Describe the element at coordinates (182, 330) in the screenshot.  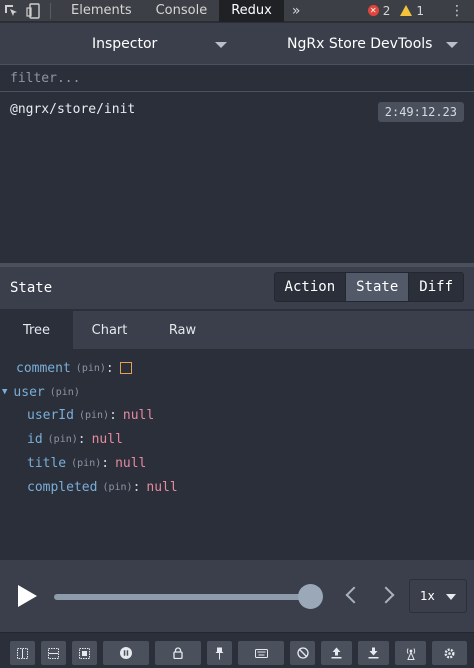
I see `tab-raw: Raw` at that location.